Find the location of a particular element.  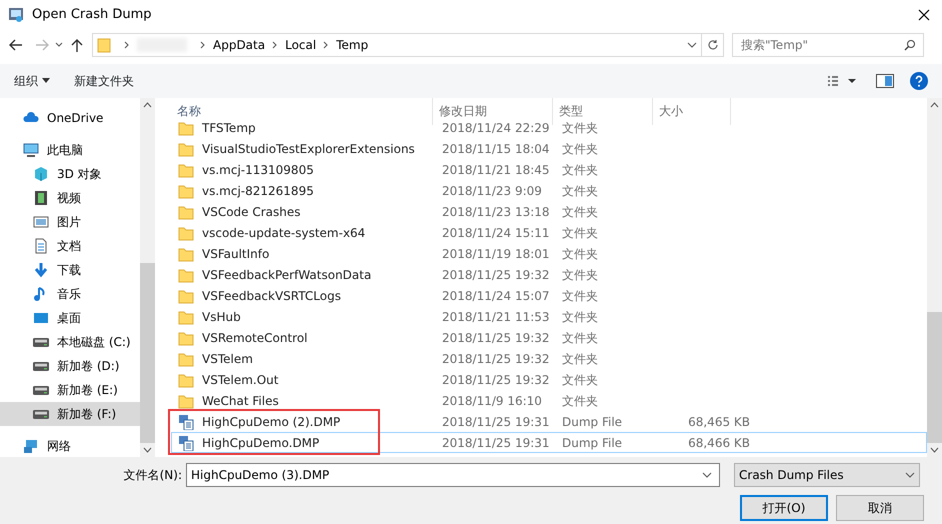

sidebar-item: 桌面 is located at coordinates (70, 318).